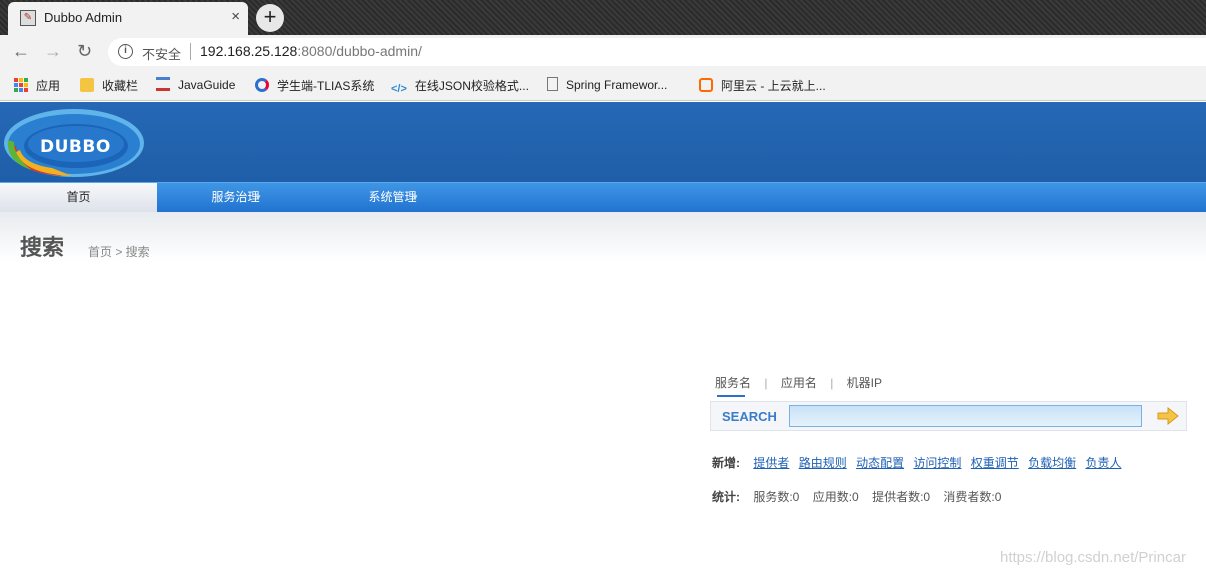  What do you see at coordinates (399, 89) in the screenshot?
I see `code-icon: </>` at bounding box center [399, 89].